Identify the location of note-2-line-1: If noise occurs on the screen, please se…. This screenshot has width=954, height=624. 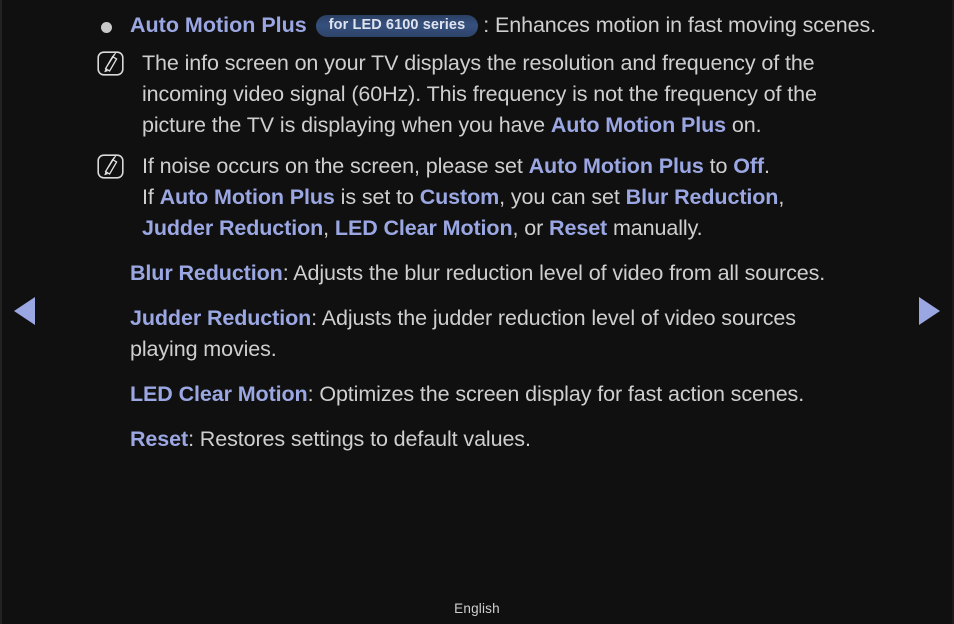
(528, 166).